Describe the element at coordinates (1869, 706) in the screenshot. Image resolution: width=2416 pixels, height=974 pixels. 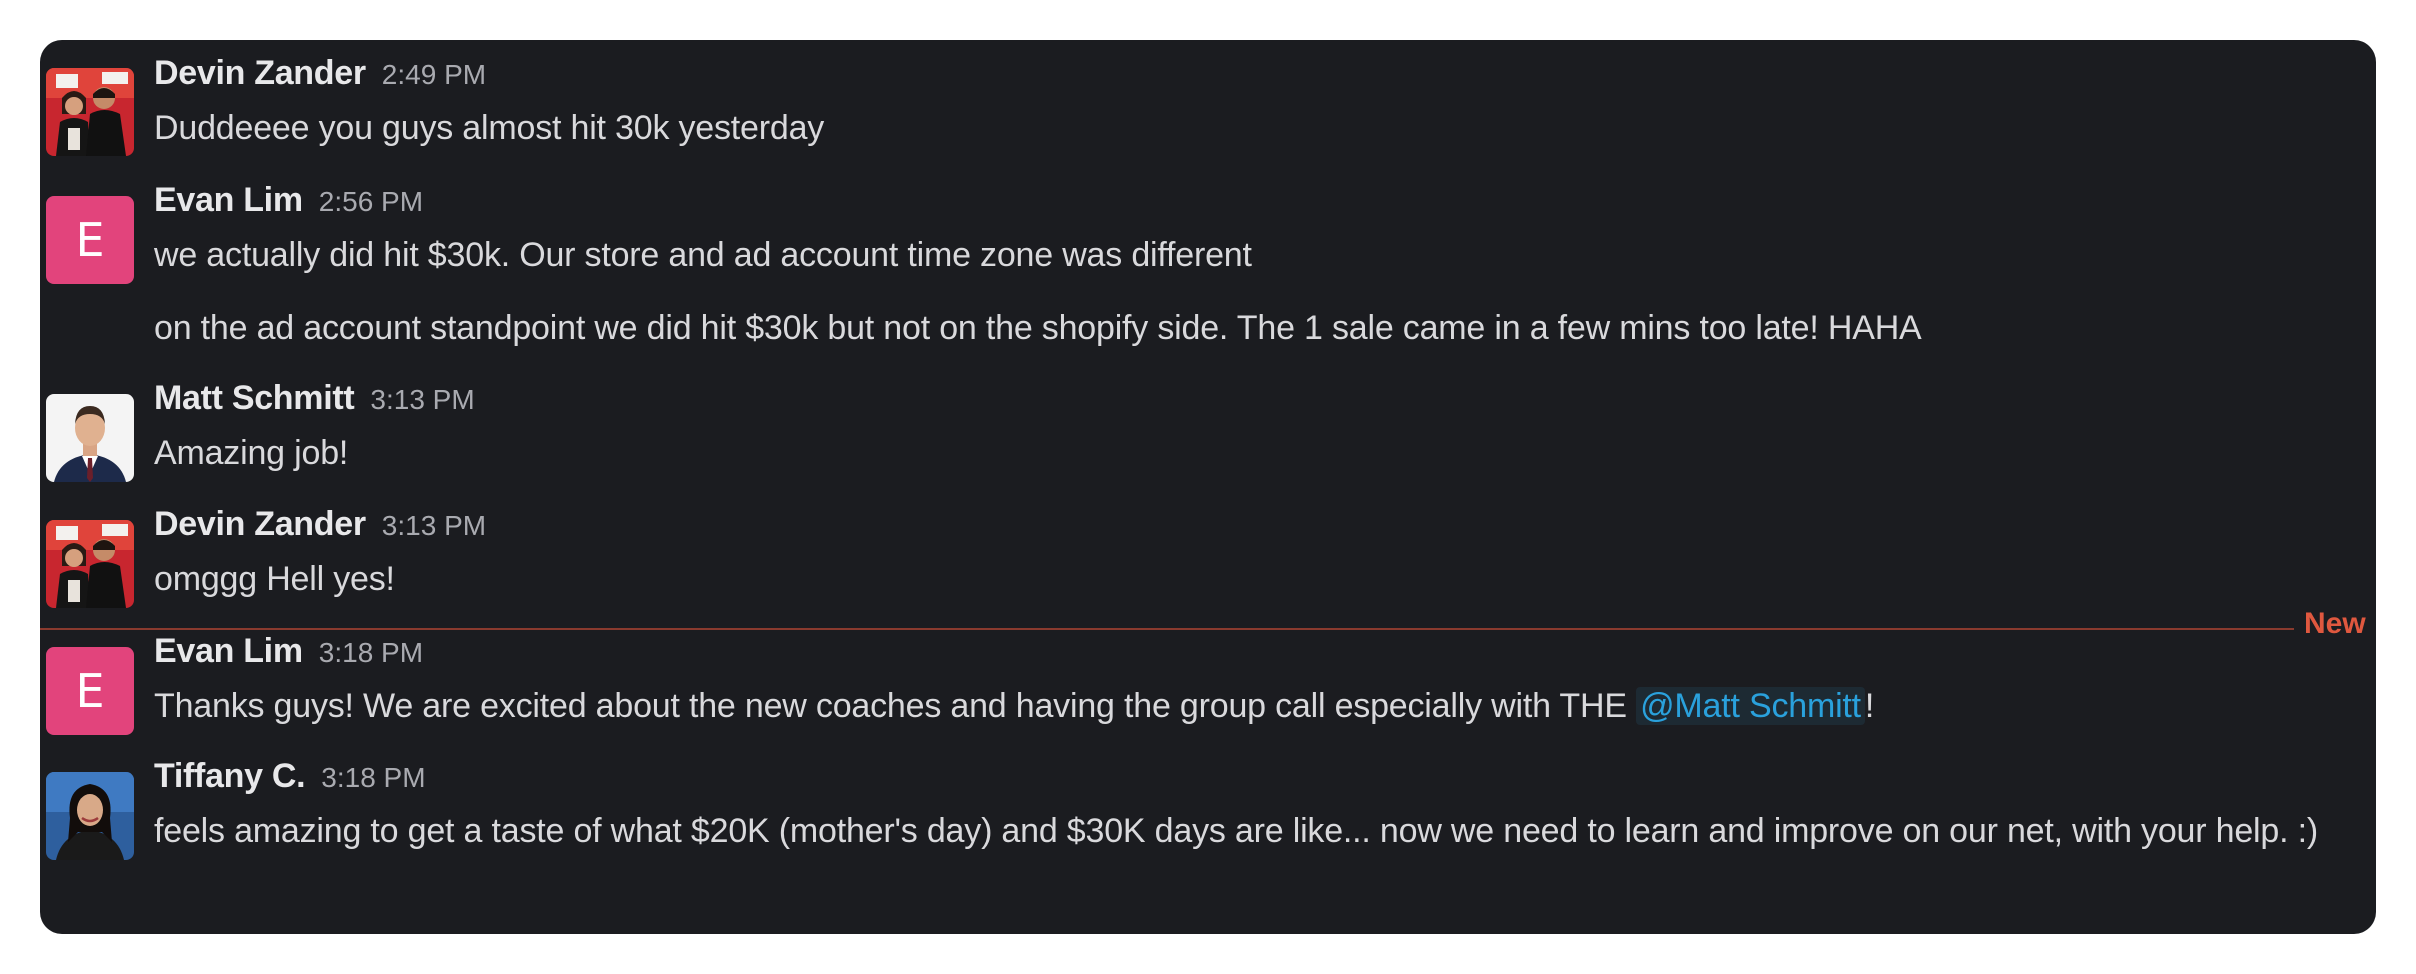
I see `message-text-part: !` at that location.